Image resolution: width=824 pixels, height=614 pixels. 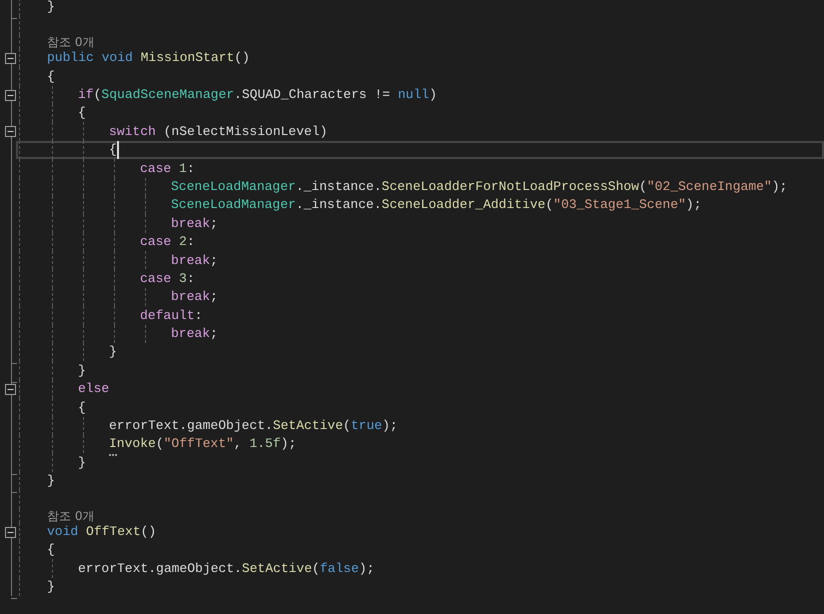 What do you see at coordinates (257, 94) in the screenshot?
I see `code-line: if(SquadSceneManager.SQUAD_Characters != null)` at bounding box center [257, 94].